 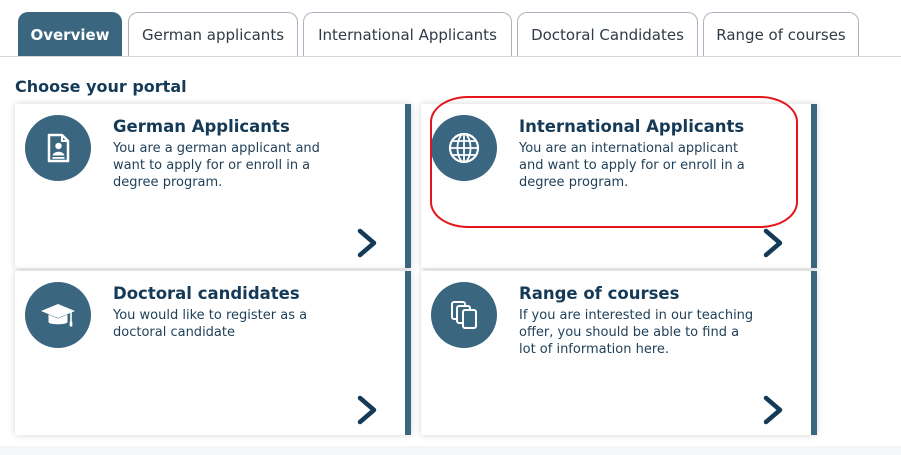 I want to click on globe-icon, so click(x=464, y=148).